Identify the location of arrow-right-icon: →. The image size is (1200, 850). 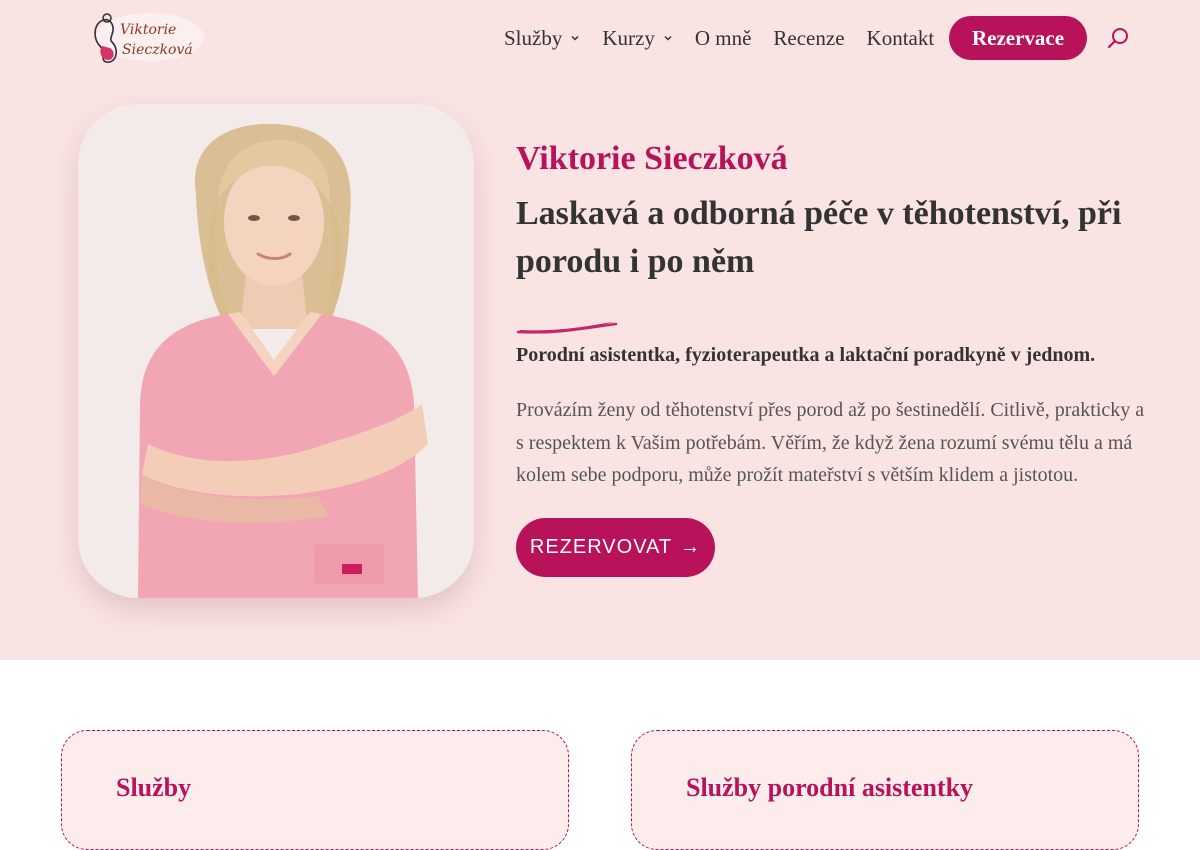
(691, 547).